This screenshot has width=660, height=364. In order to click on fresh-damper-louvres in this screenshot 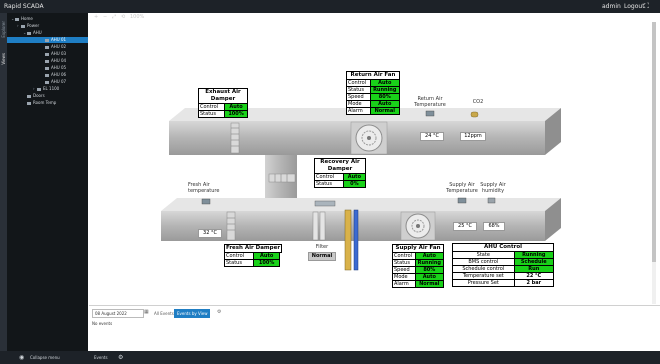, I will do `click(231, 226)`.